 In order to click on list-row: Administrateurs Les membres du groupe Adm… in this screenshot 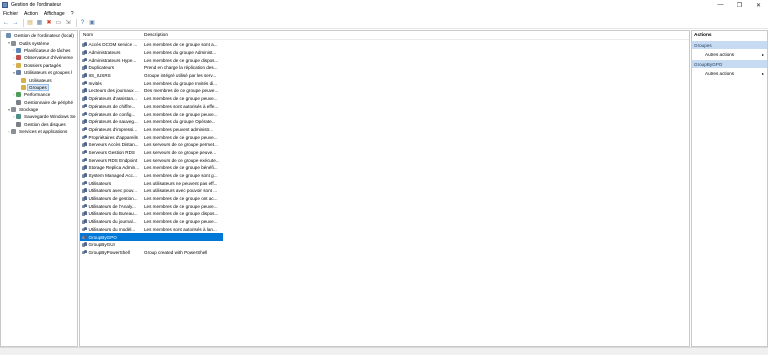, I will do `click(151, 53)`.